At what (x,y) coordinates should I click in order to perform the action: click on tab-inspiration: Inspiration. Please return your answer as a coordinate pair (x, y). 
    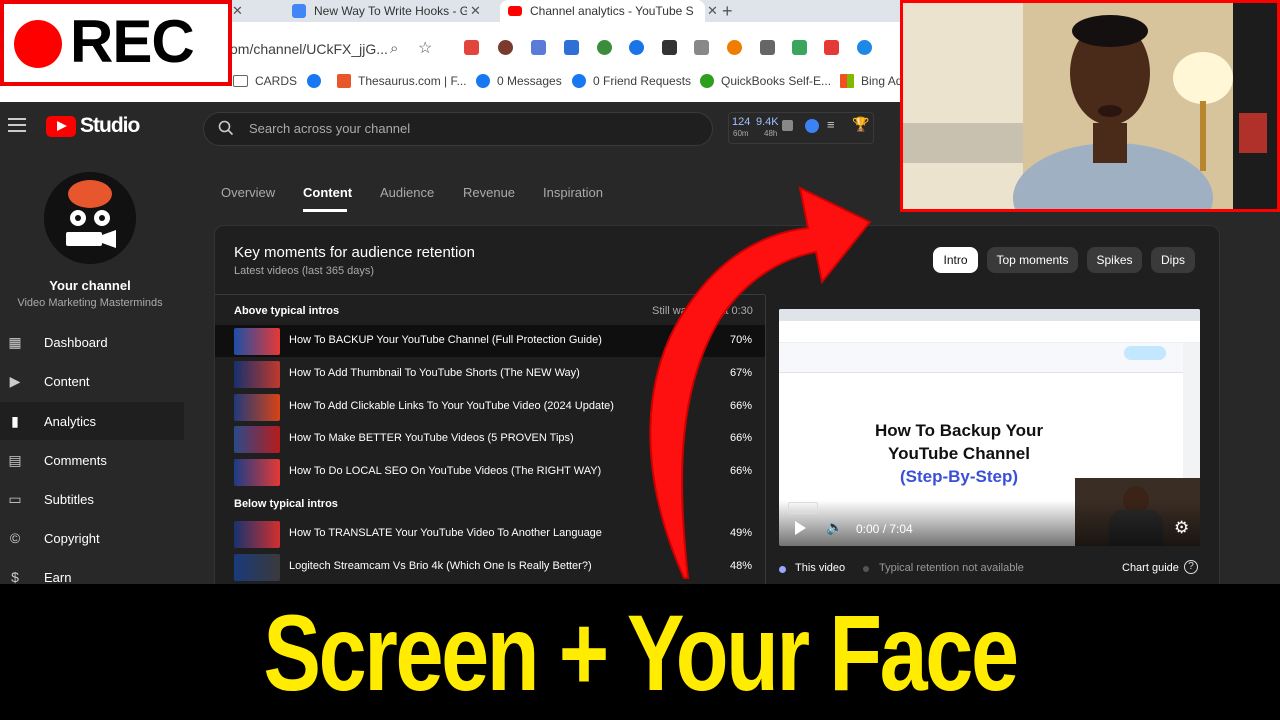
    Looking at the image, I should click on (573, 192).